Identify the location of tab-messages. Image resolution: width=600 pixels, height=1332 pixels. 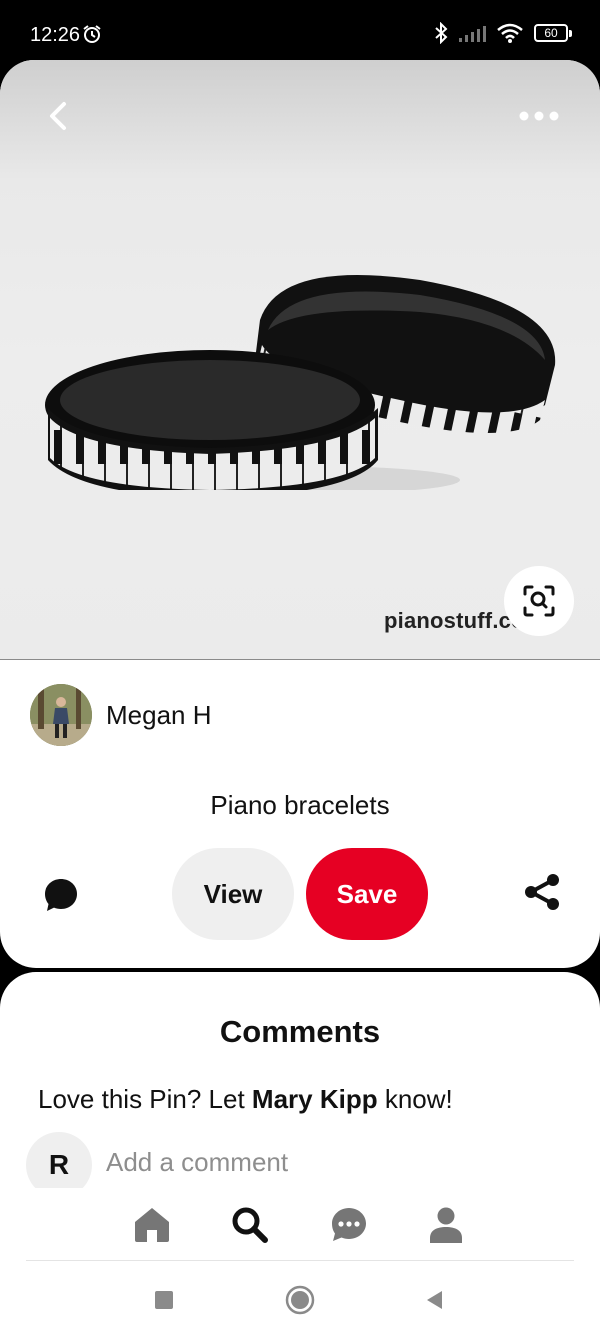
(349, 1225).